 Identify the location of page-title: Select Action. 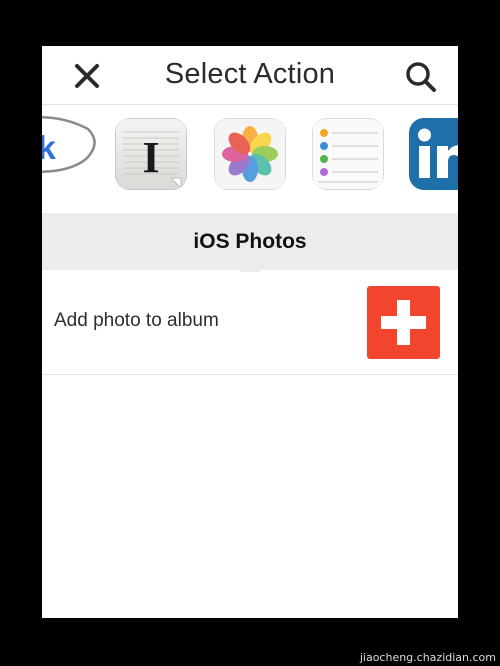
(250, 74).